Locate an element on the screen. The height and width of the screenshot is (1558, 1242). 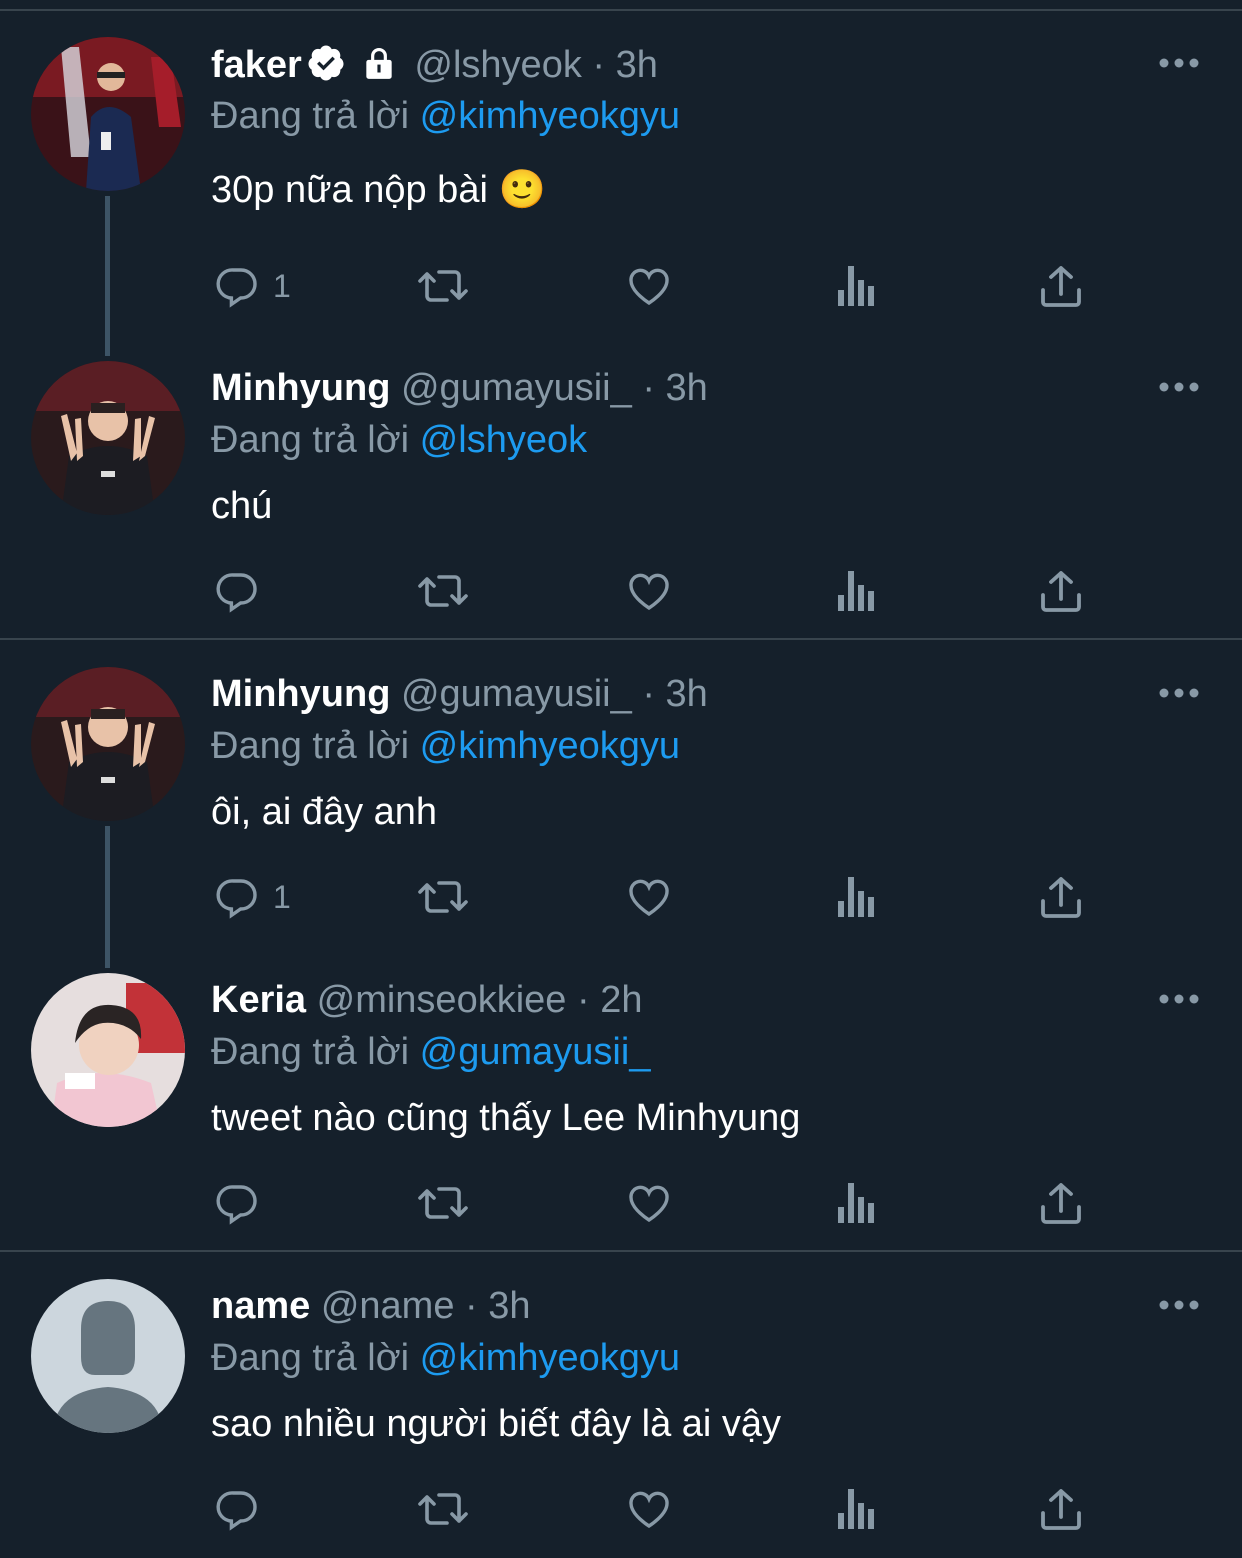
display-name: faker is located at coordinates (256, 65).